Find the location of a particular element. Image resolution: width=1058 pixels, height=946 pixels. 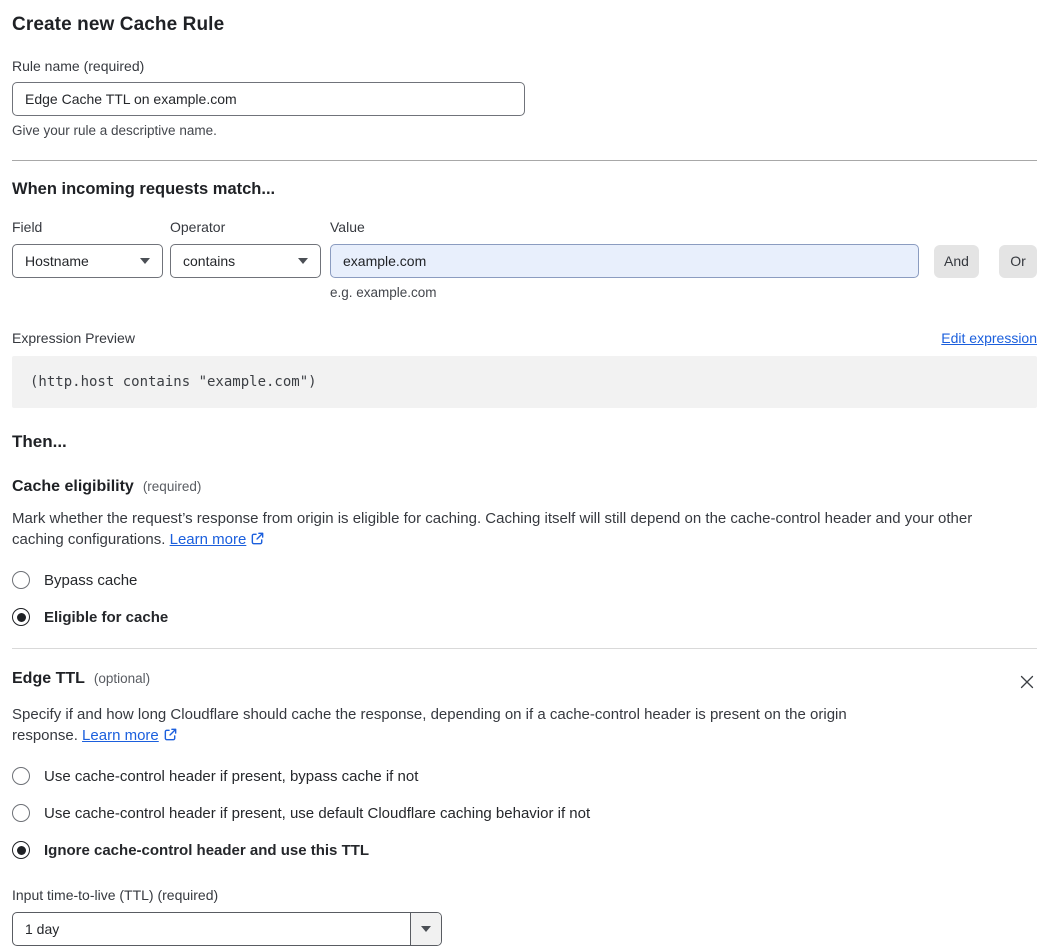

value-input: example.com is located at coordinates (624, 261).